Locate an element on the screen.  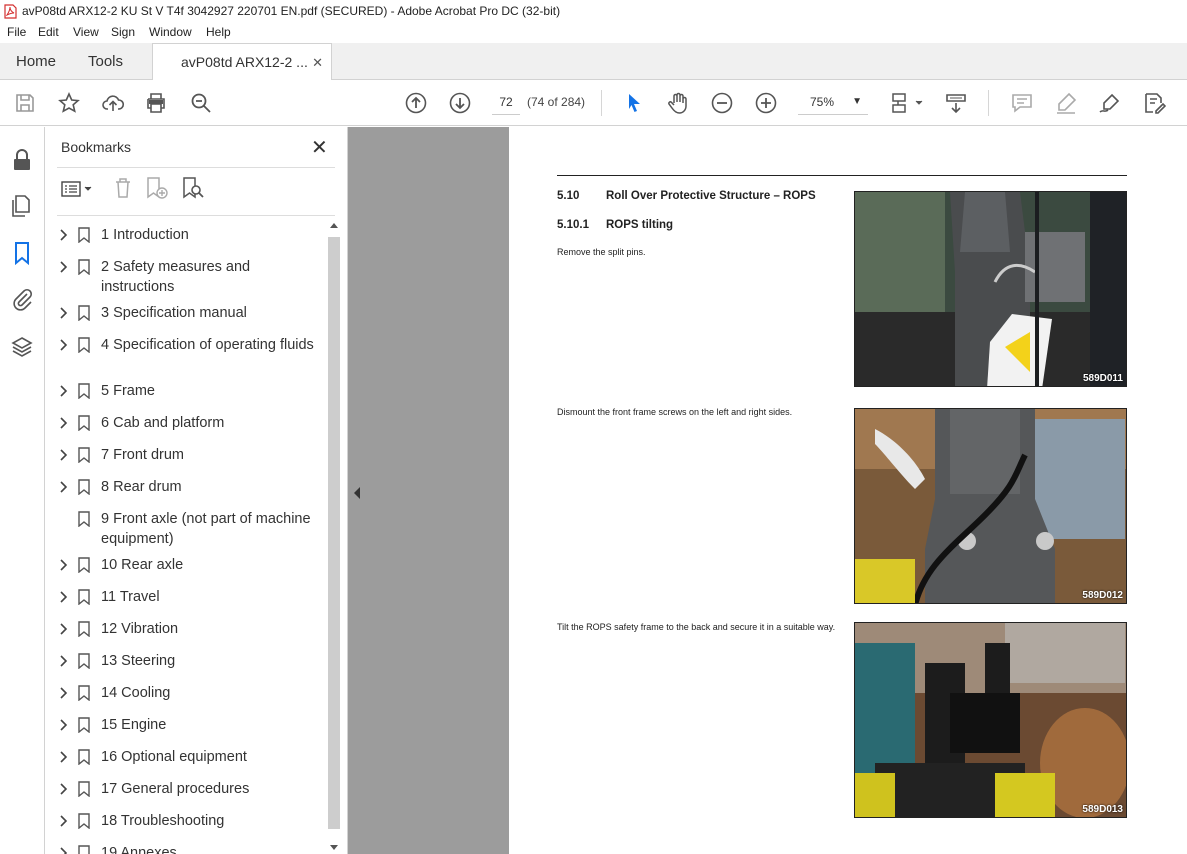
tab-home: Home is located at coordinates (36, 61).